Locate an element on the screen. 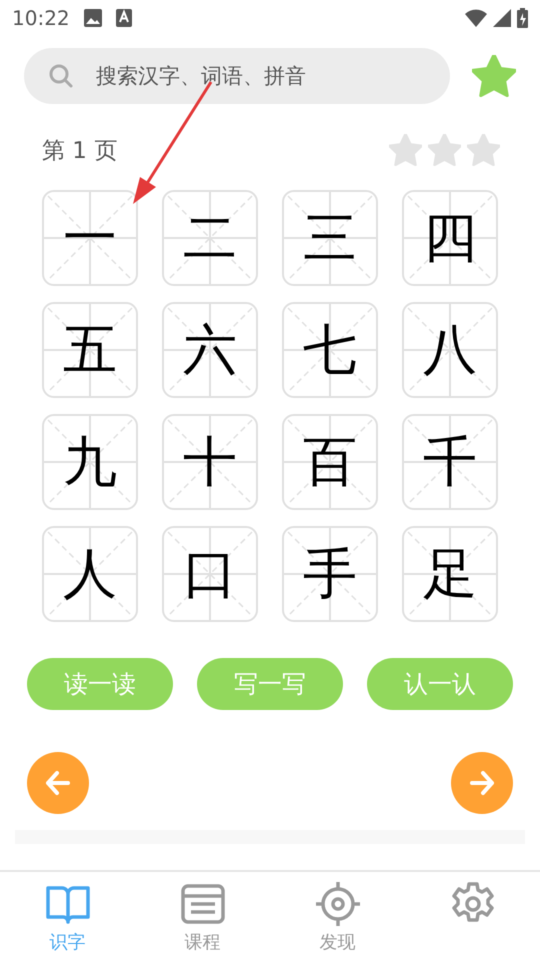 The height and width of the screenshot is (960, 540). character-card: 四 is located at coordinates (450, 238).